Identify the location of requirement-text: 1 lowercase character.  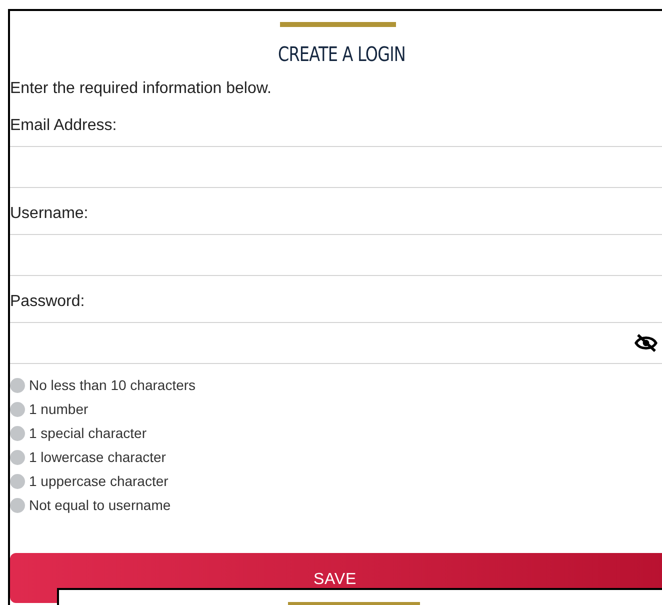
(97, 457).